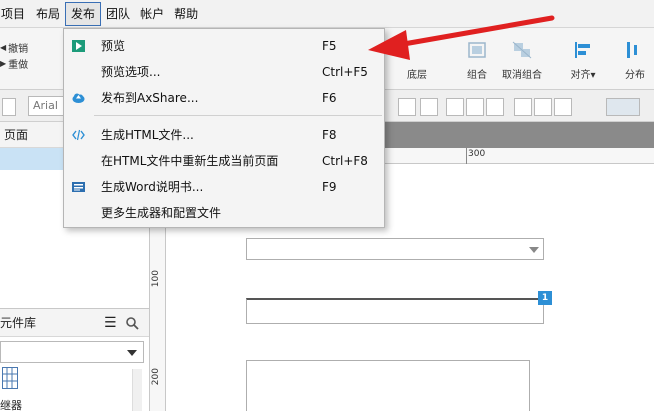 This screenshot has height=411, width=654. Describe the element at coordinates (635, 75) in the screenshot. I see `distribute-label: 分布` at that location.